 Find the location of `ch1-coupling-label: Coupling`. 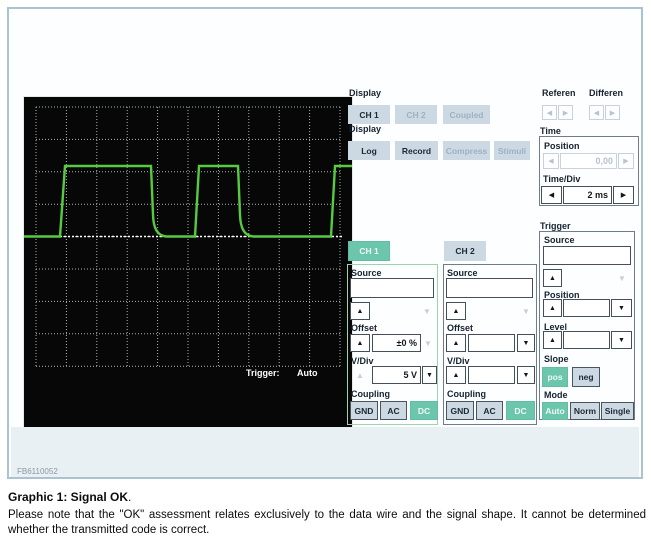

ch1-coupling-label: Coupling is located at coordinates (370, 394).